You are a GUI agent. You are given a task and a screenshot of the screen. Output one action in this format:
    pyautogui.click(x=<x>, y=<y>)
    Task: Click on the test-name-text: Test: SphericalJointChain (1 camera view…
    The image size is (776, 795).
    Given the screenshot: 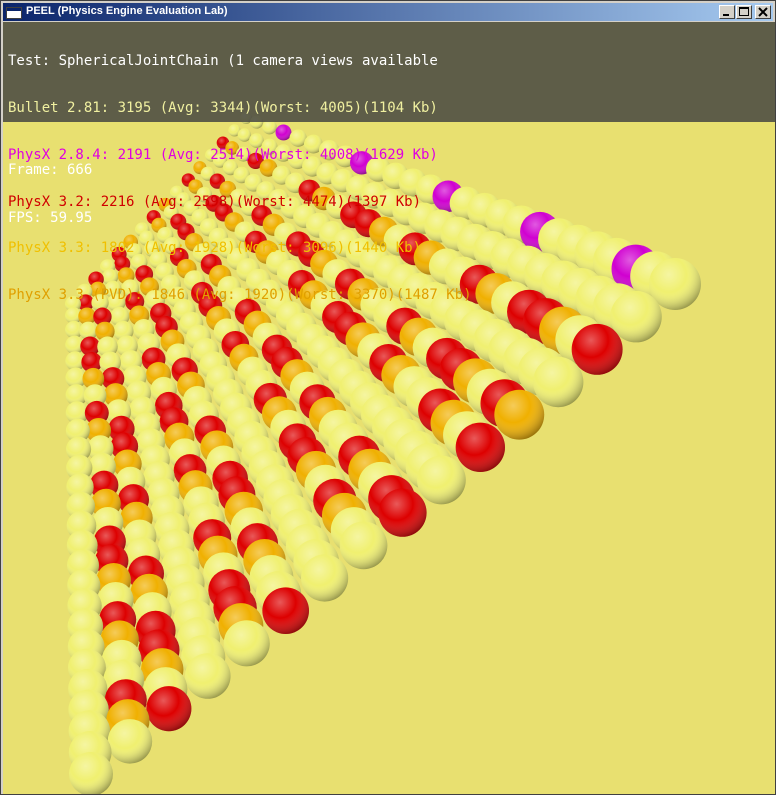 What is the action you would take?
    pyautogui.click(x=223, y=61)
    